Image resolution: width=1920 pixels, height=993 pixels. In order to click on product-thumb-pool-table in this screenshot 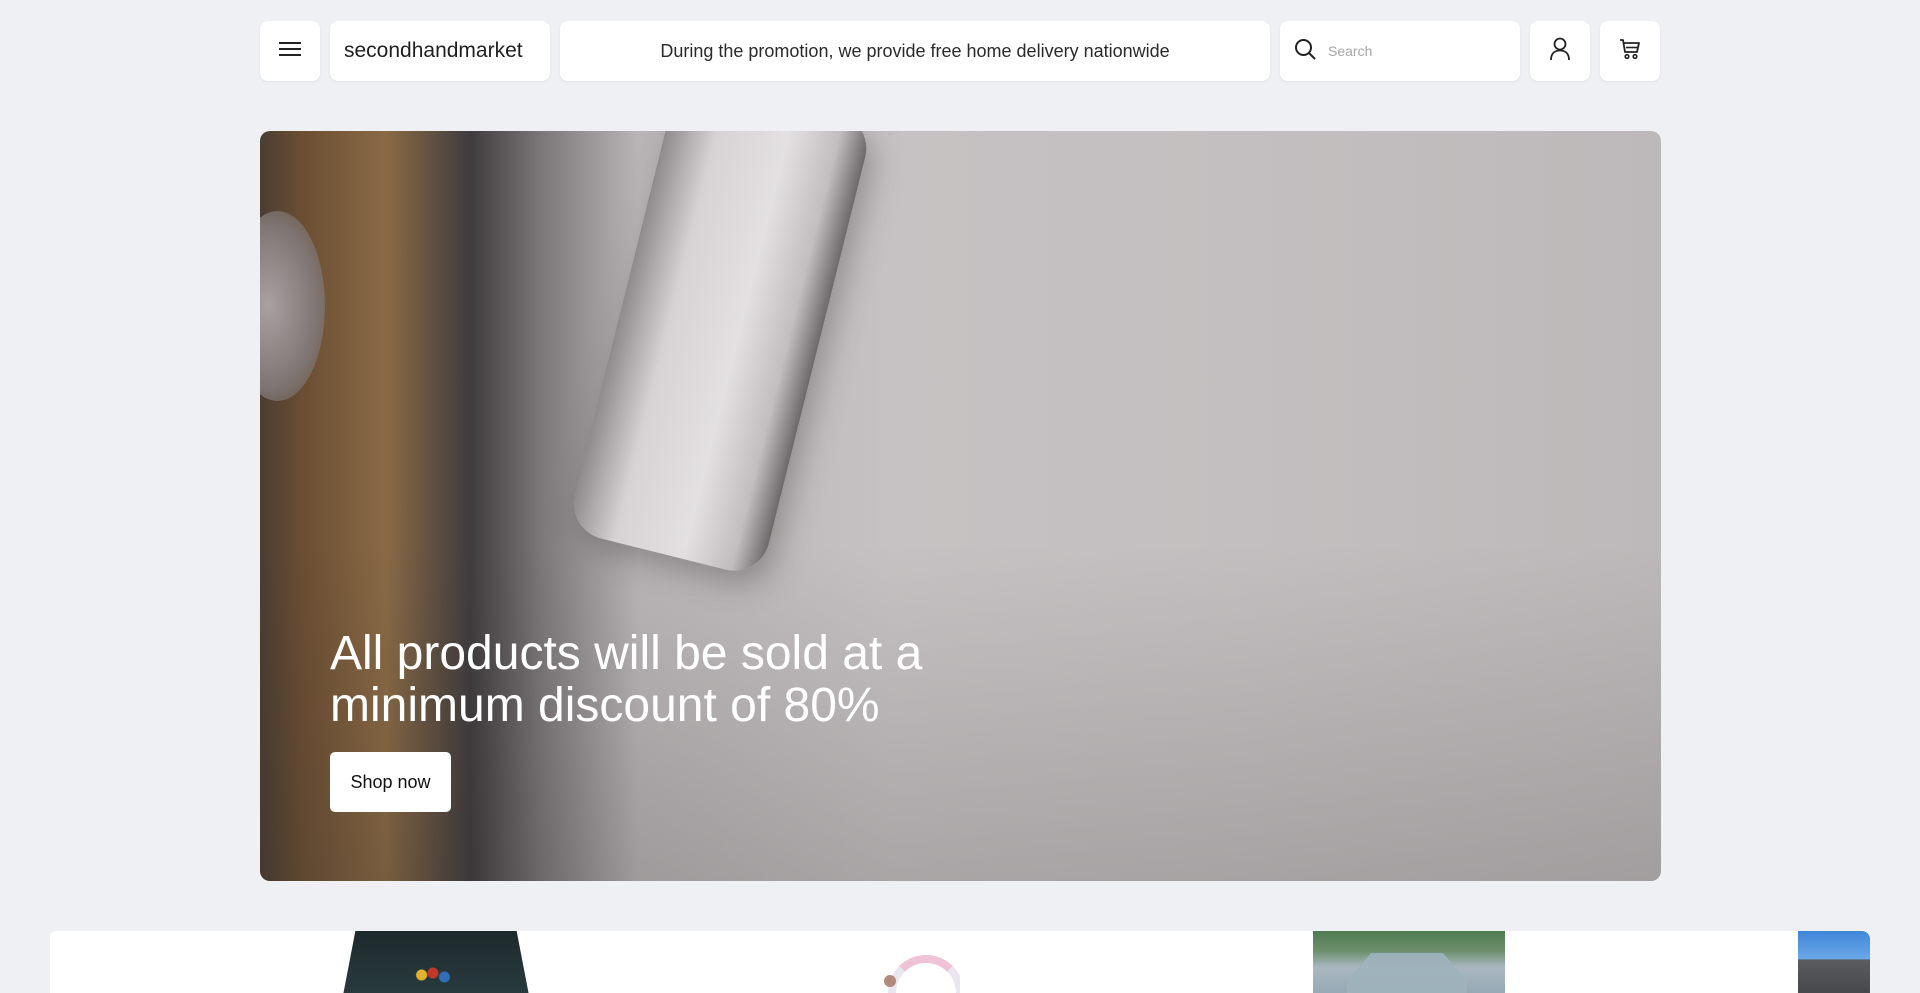, I will do `click(436, 962)`.